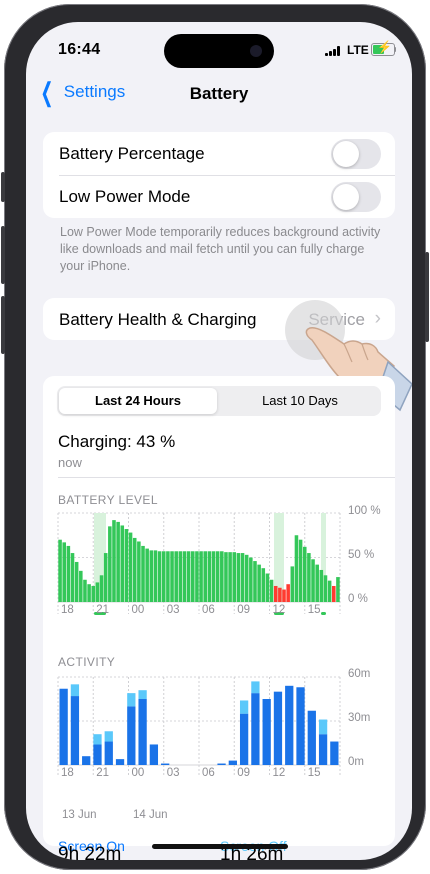  I want to click on navigation-bar: ❮ Settings Battery, so click(219, 94).